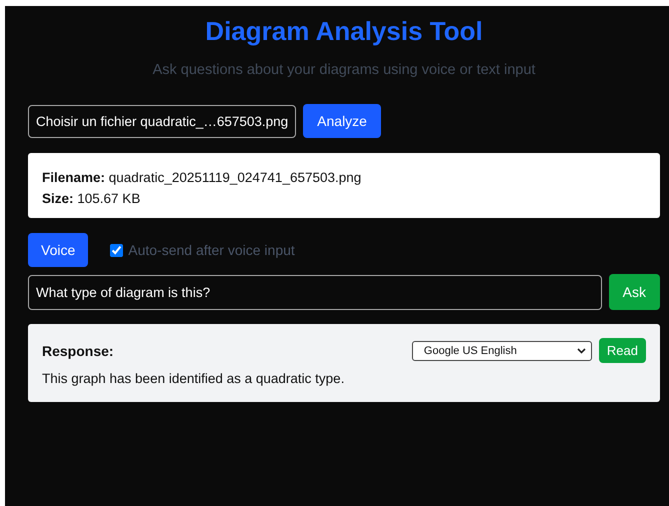 The image size is (669, 506). I want to click on file-picker: Choisir un fichier quadratic_…657503.png, so click(162, 121).